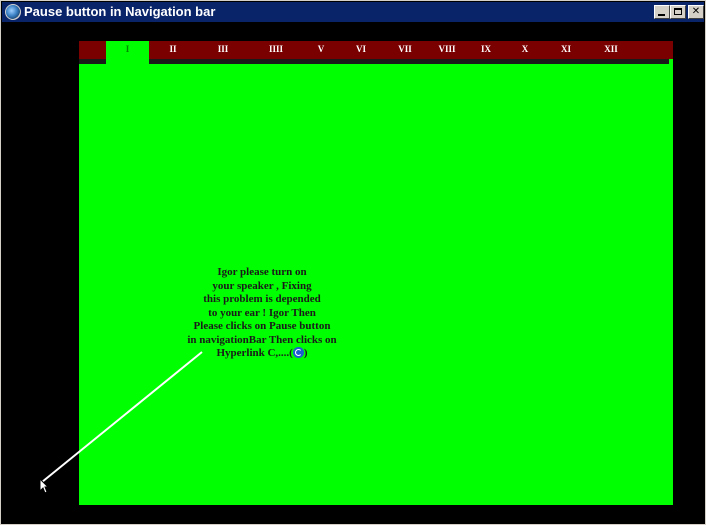 The height and width of the screenshot is (525, 706). Describe the element at coordinates (661, 15) in the screenshot. I see `minimize-icon` at that location.